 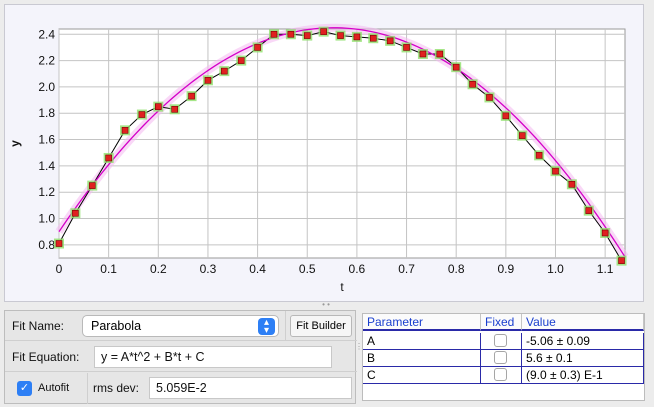 What do you see at coordinates (422, 358) in the screenshot?
I see `param-name-cell: B` at bounding box center [422, 358].